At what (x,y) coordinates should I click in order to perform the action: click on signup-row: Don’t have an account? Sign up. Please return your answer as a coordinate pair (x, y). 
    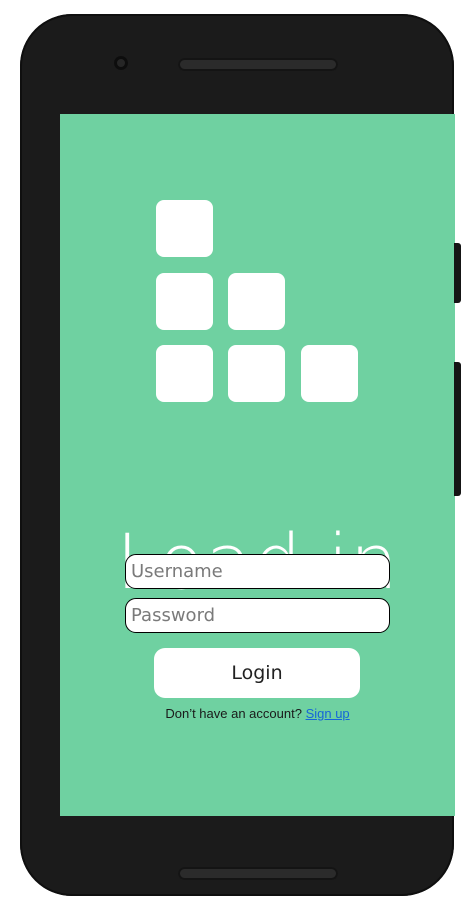
    Looking at the image, I should click on (257, 713).